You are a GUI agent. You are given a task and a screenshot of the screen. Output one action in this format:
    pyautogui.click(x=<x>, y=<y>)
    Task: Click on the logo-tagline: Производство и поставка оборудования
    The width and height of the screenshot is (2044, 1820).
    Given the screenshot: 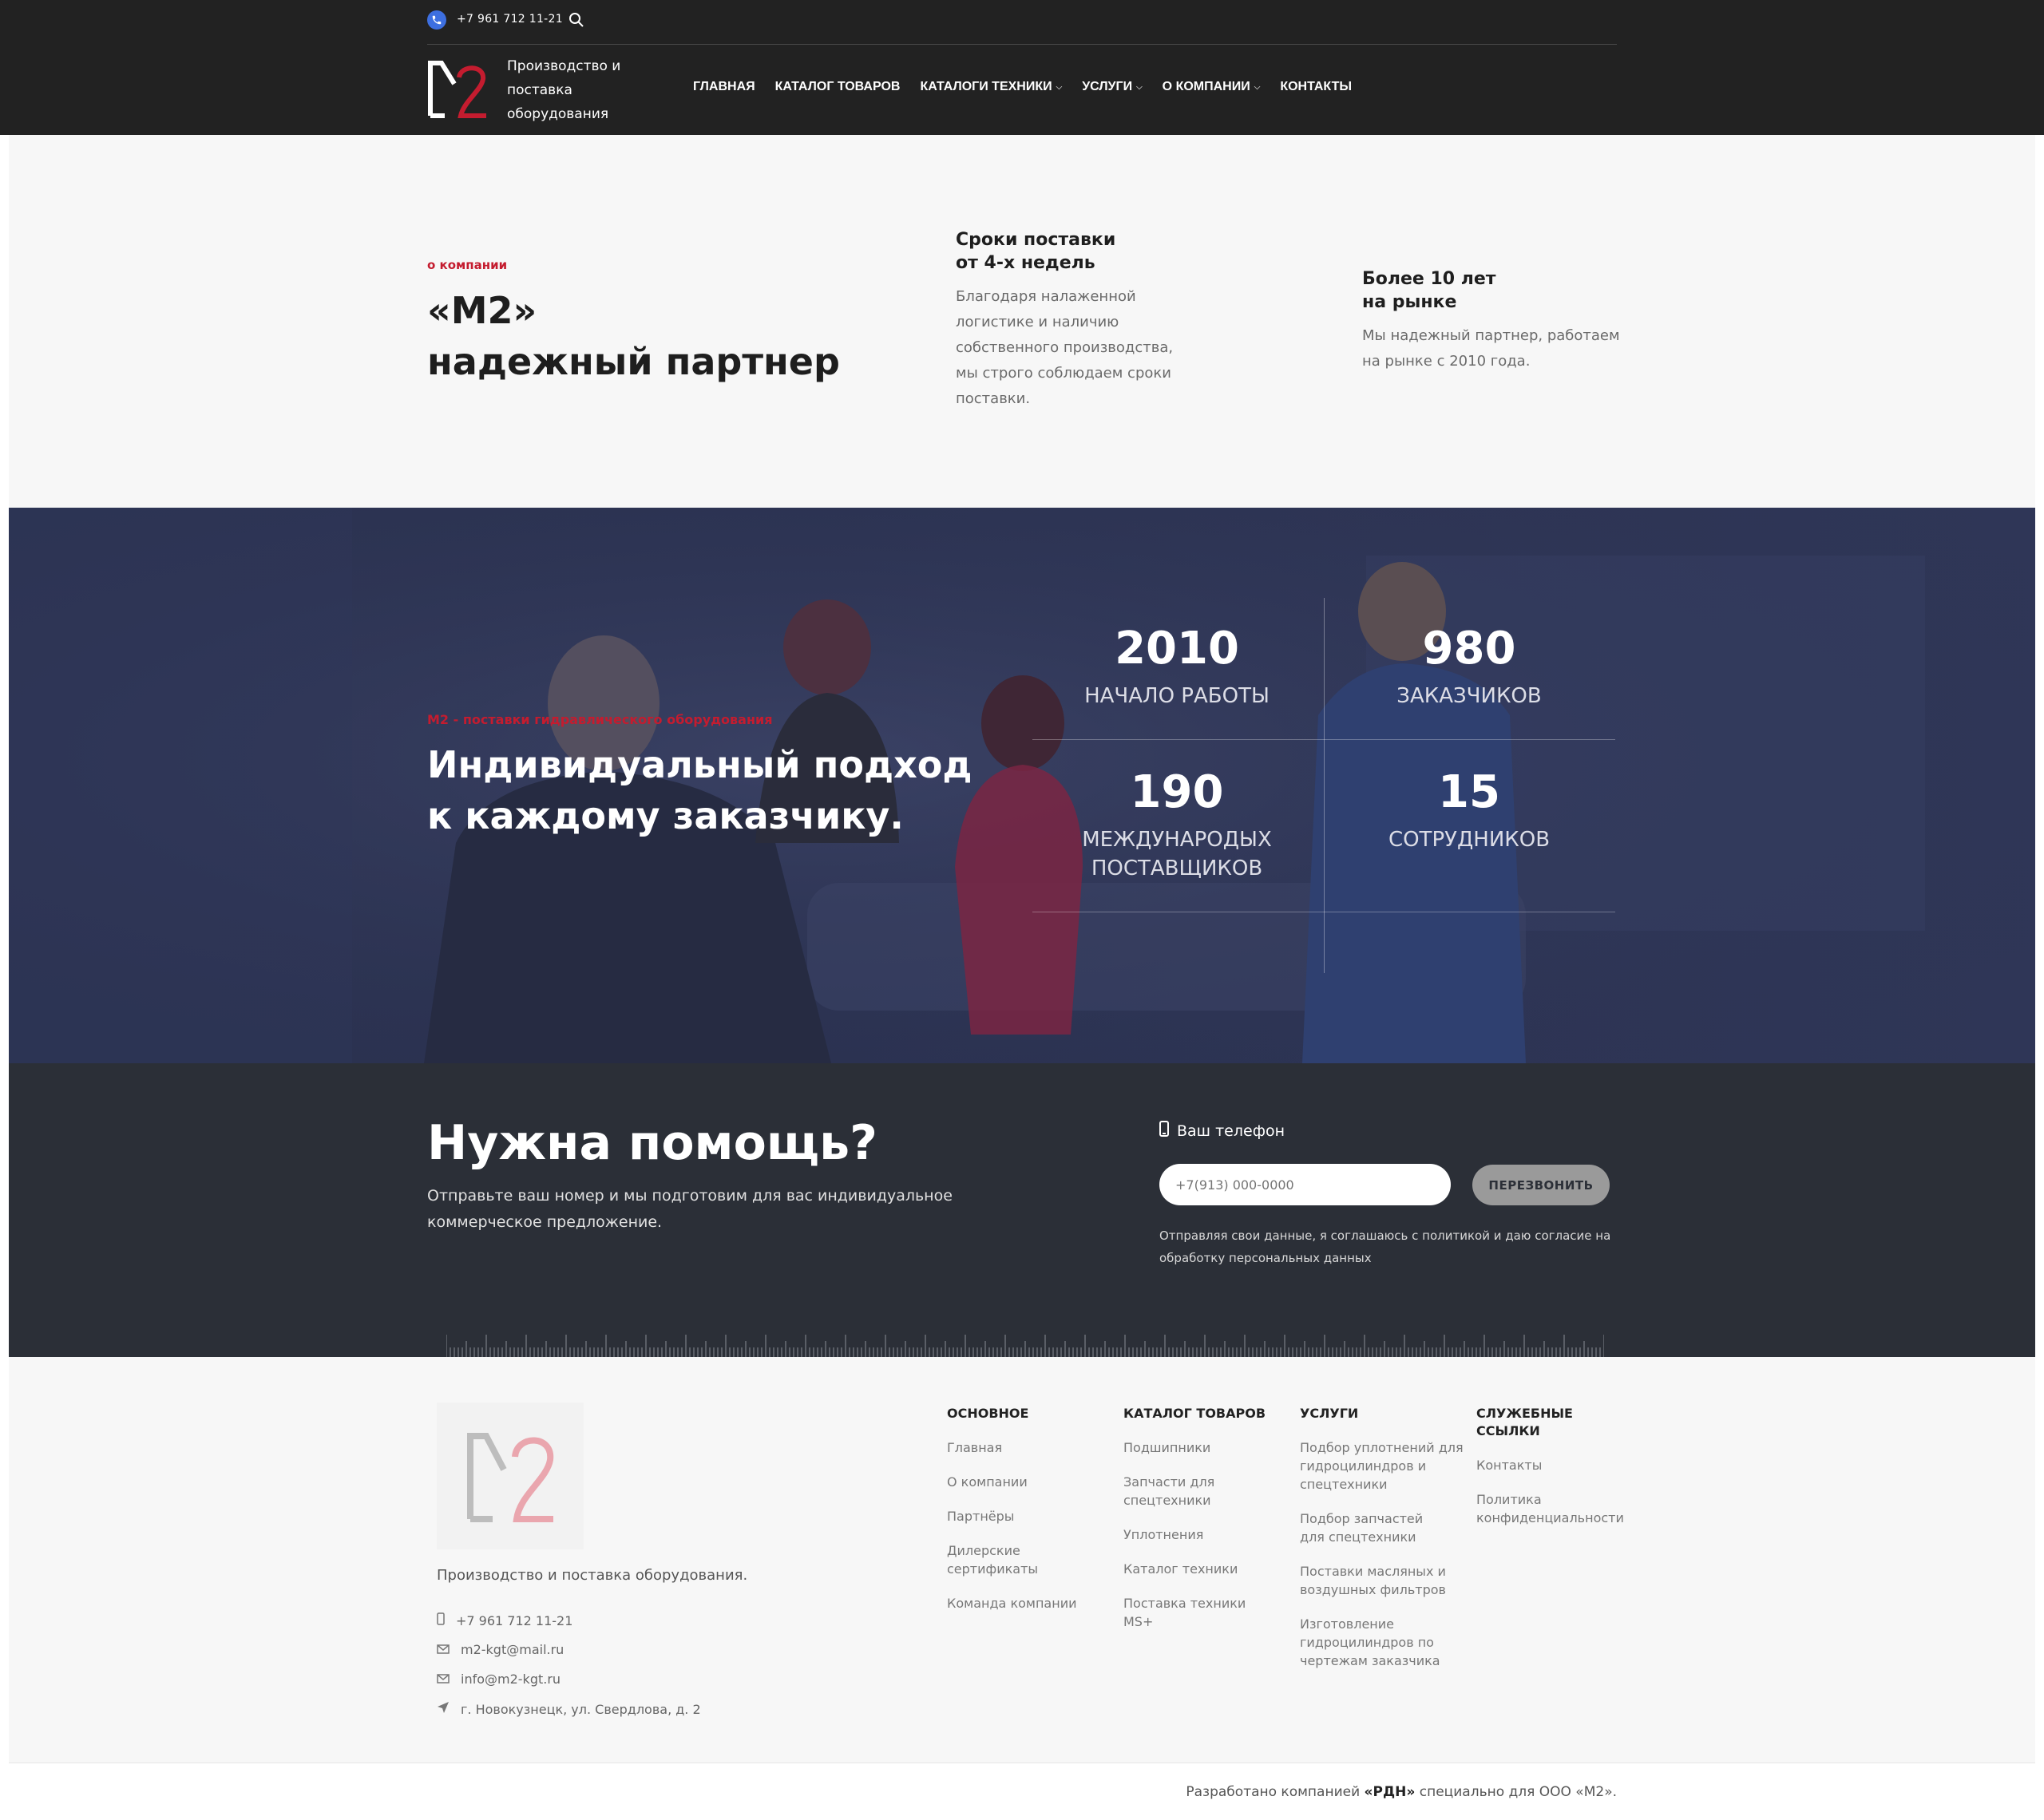 What is the action you would take?
    pyautogui.click(x=564, y=90)
    